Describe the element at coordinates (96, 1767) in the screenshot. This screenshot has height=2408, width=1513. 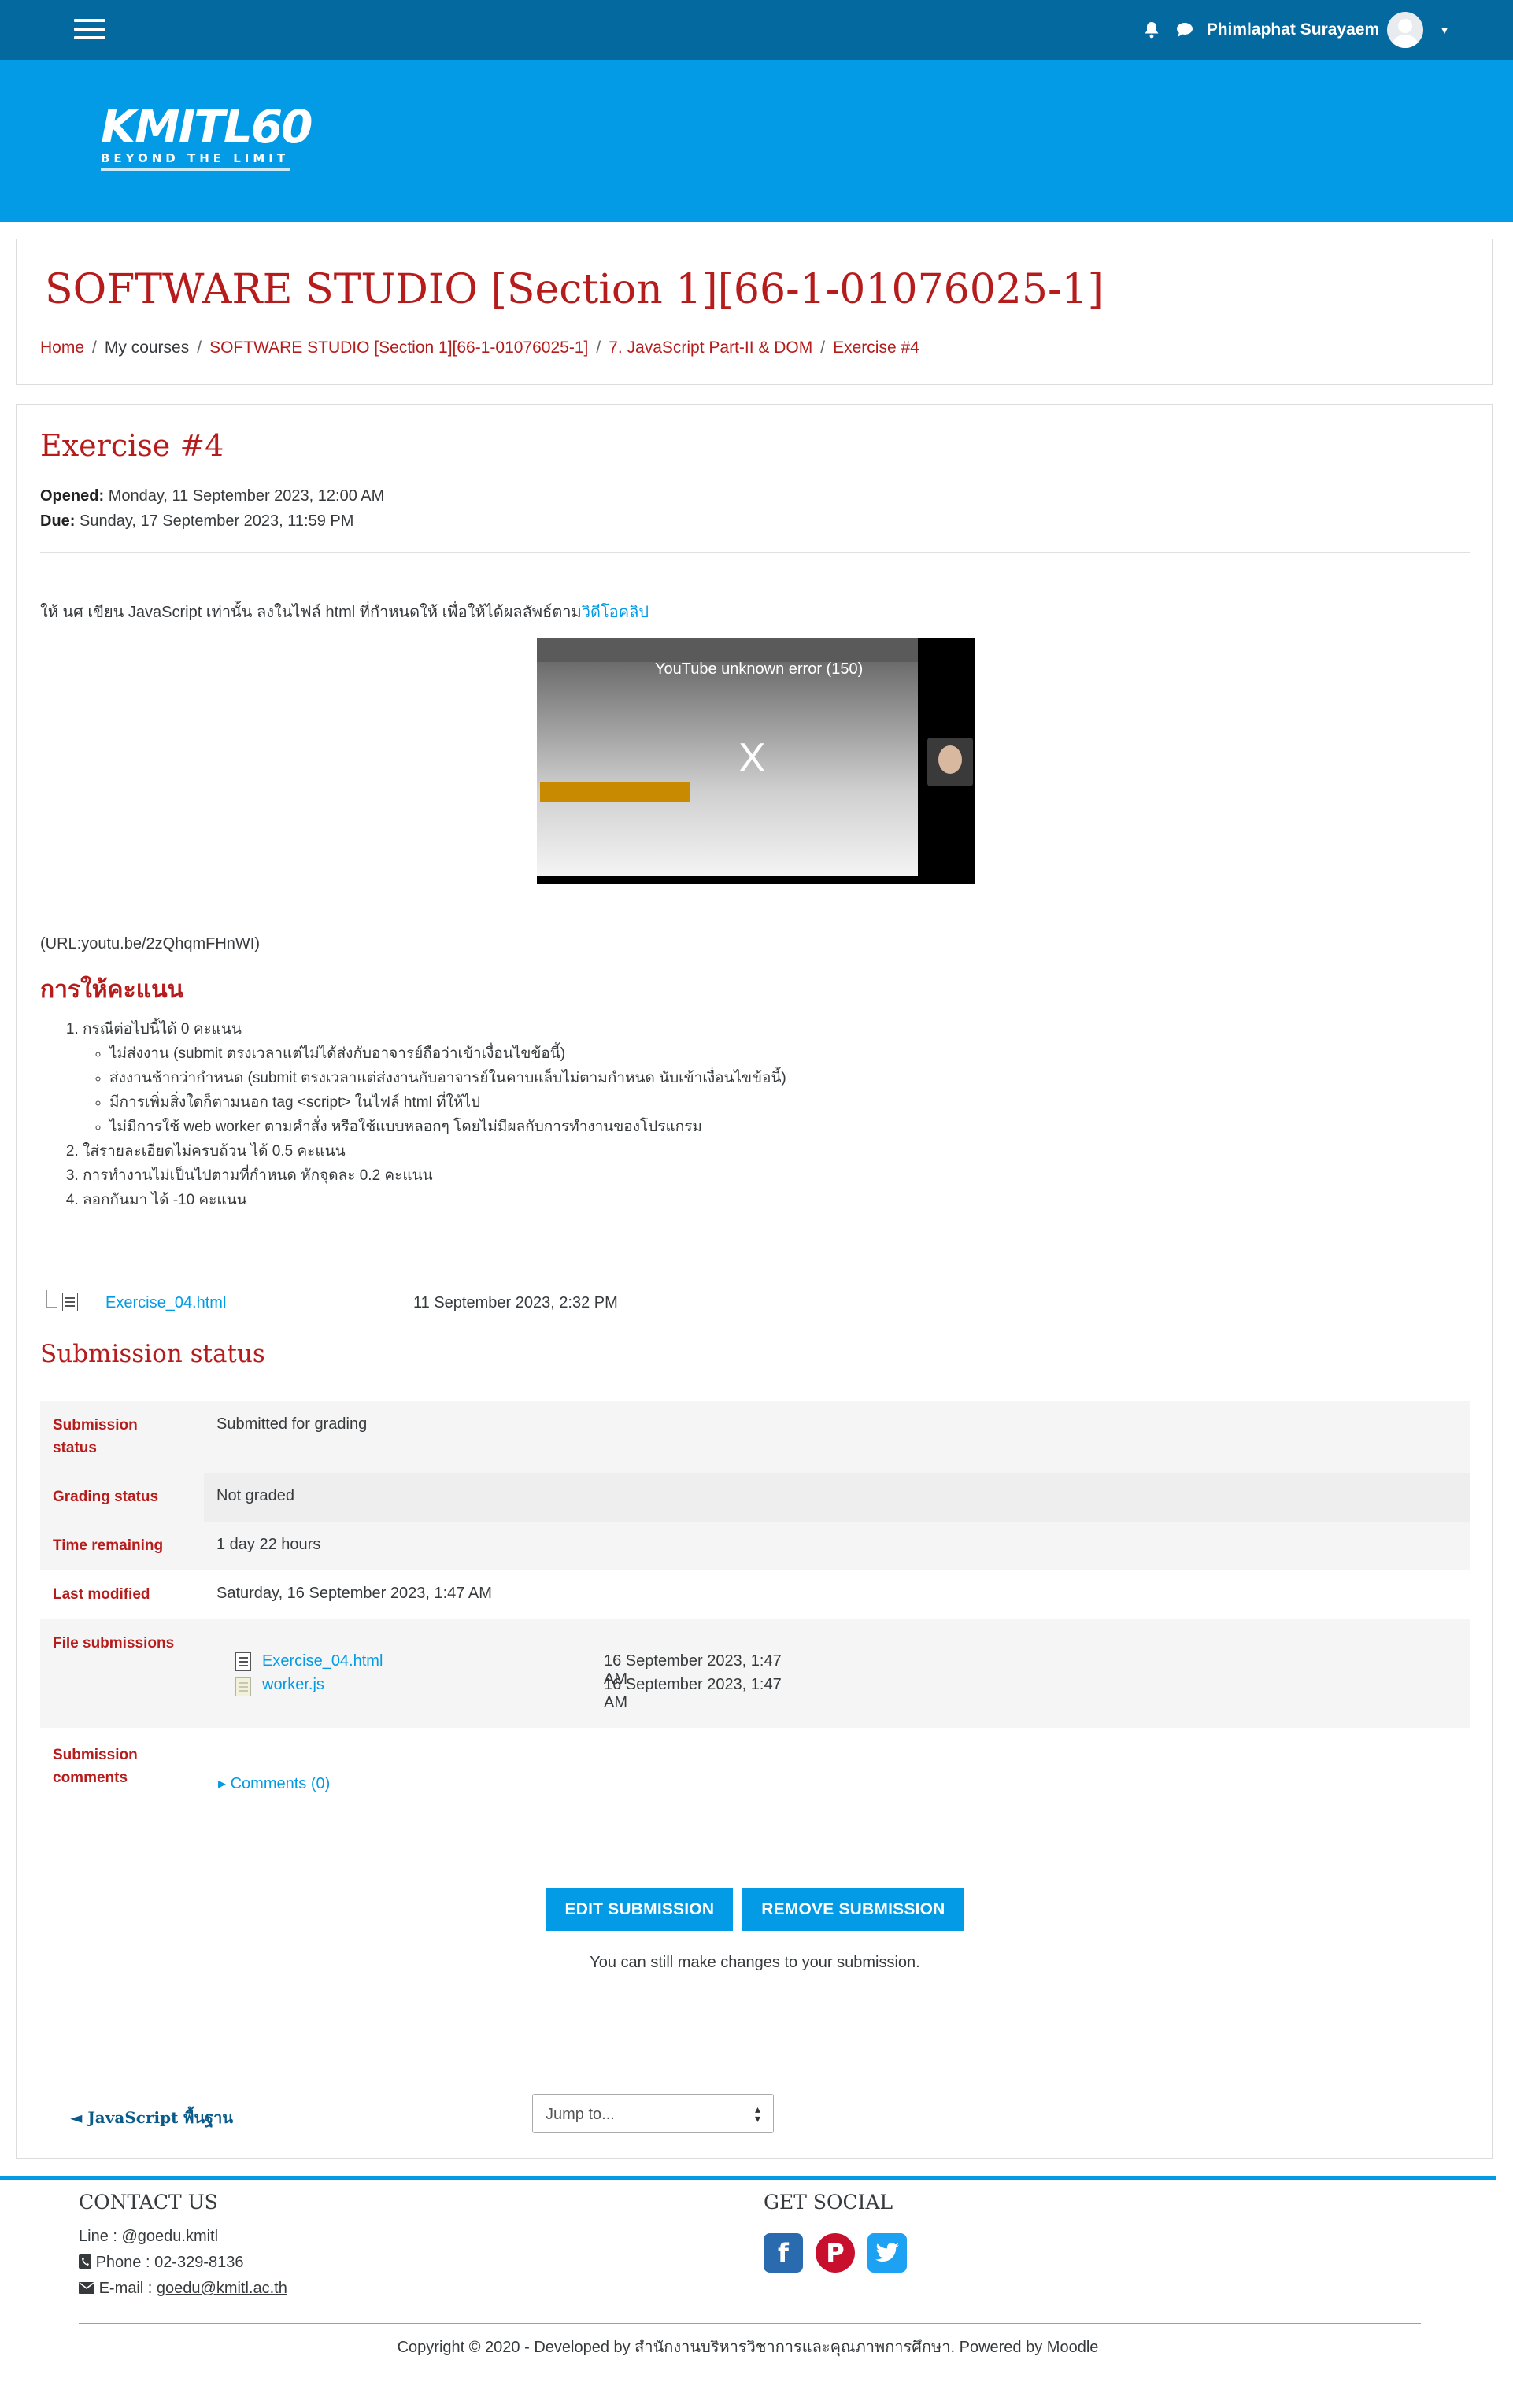
I see `submission-comments-label: Submission comments` at that location.